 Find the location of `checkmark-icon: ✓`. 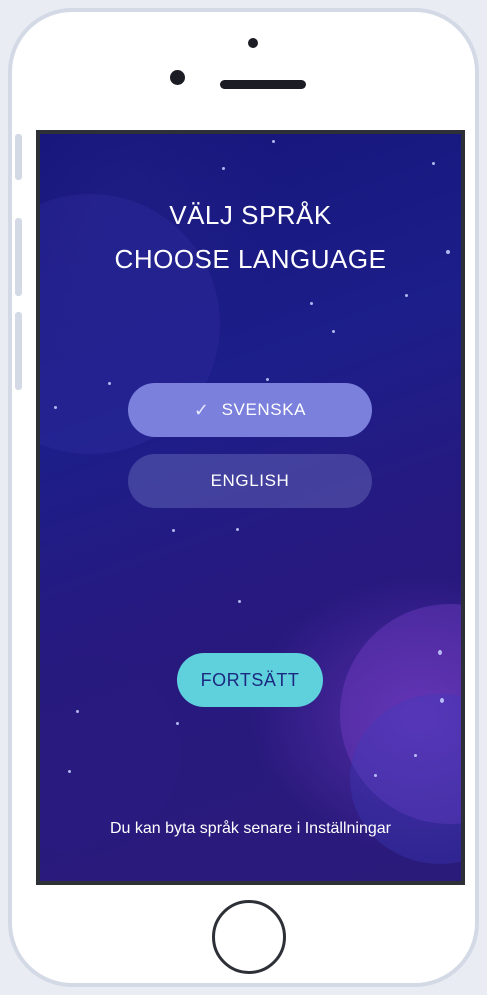

checkmark-icon: ✓ is located at coordinates (201, 409).